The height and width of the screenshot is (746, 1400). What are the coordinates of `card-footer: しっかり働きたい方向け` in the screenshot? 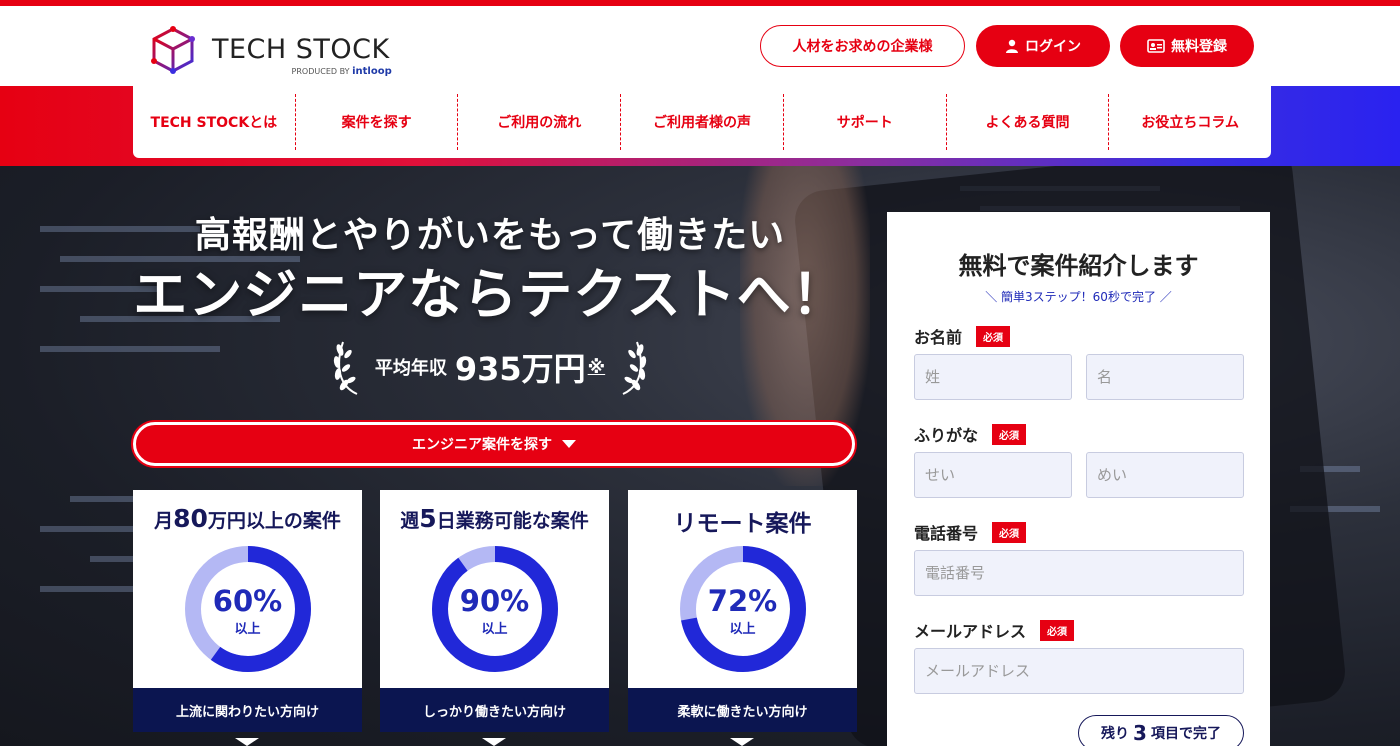 It's located at (494, 710).